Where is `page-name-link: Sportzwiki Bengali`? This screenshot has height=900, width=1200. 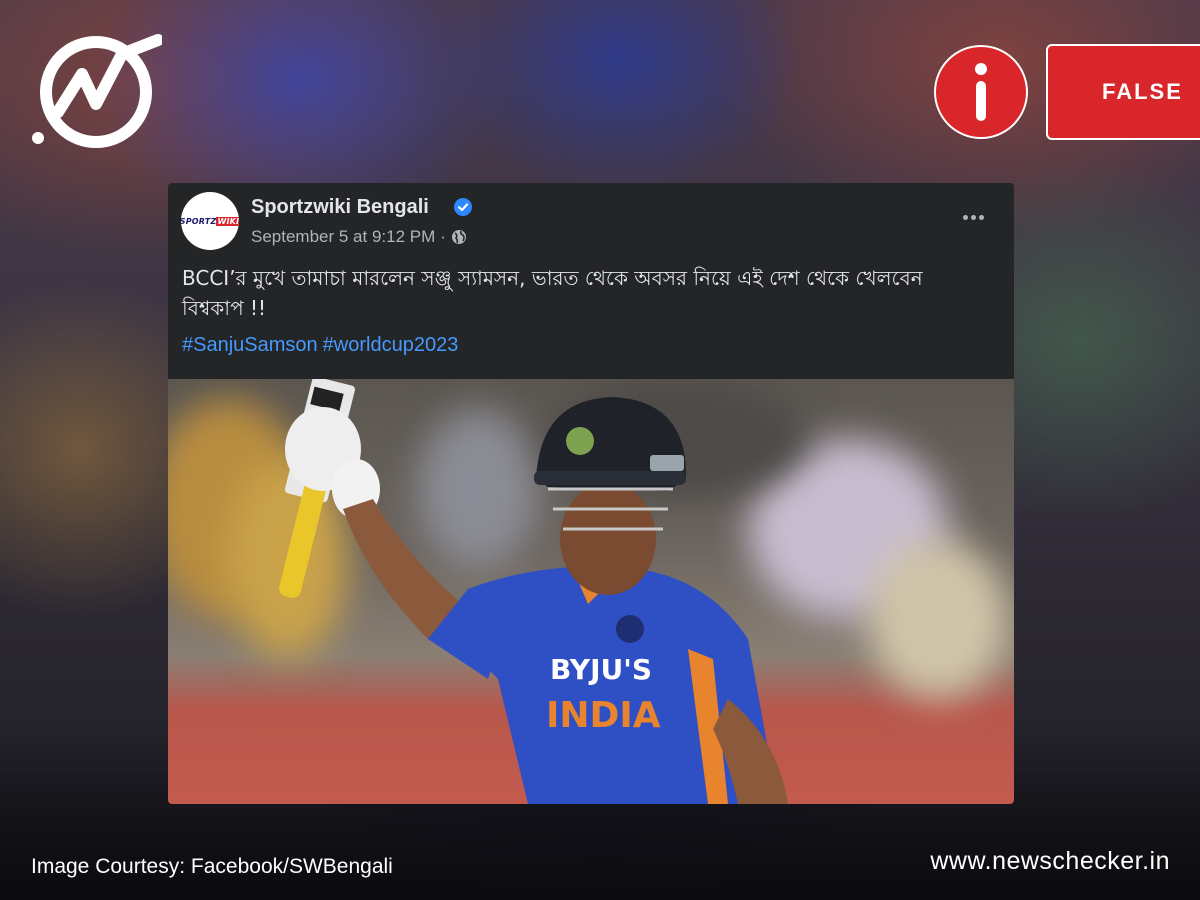 page-name-link: Sportzwiki Bengali is located at coordinates (340, 207).